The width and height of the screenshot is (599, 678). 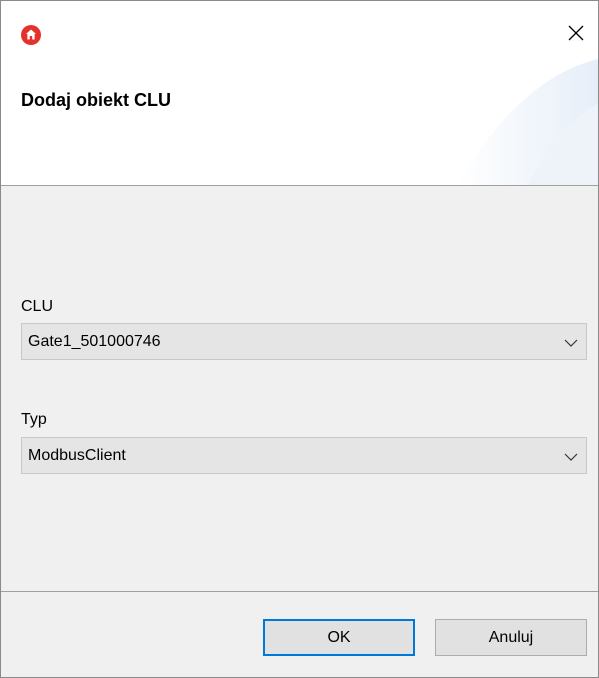 I want to click on title-bar, so click(x=299, y=30).